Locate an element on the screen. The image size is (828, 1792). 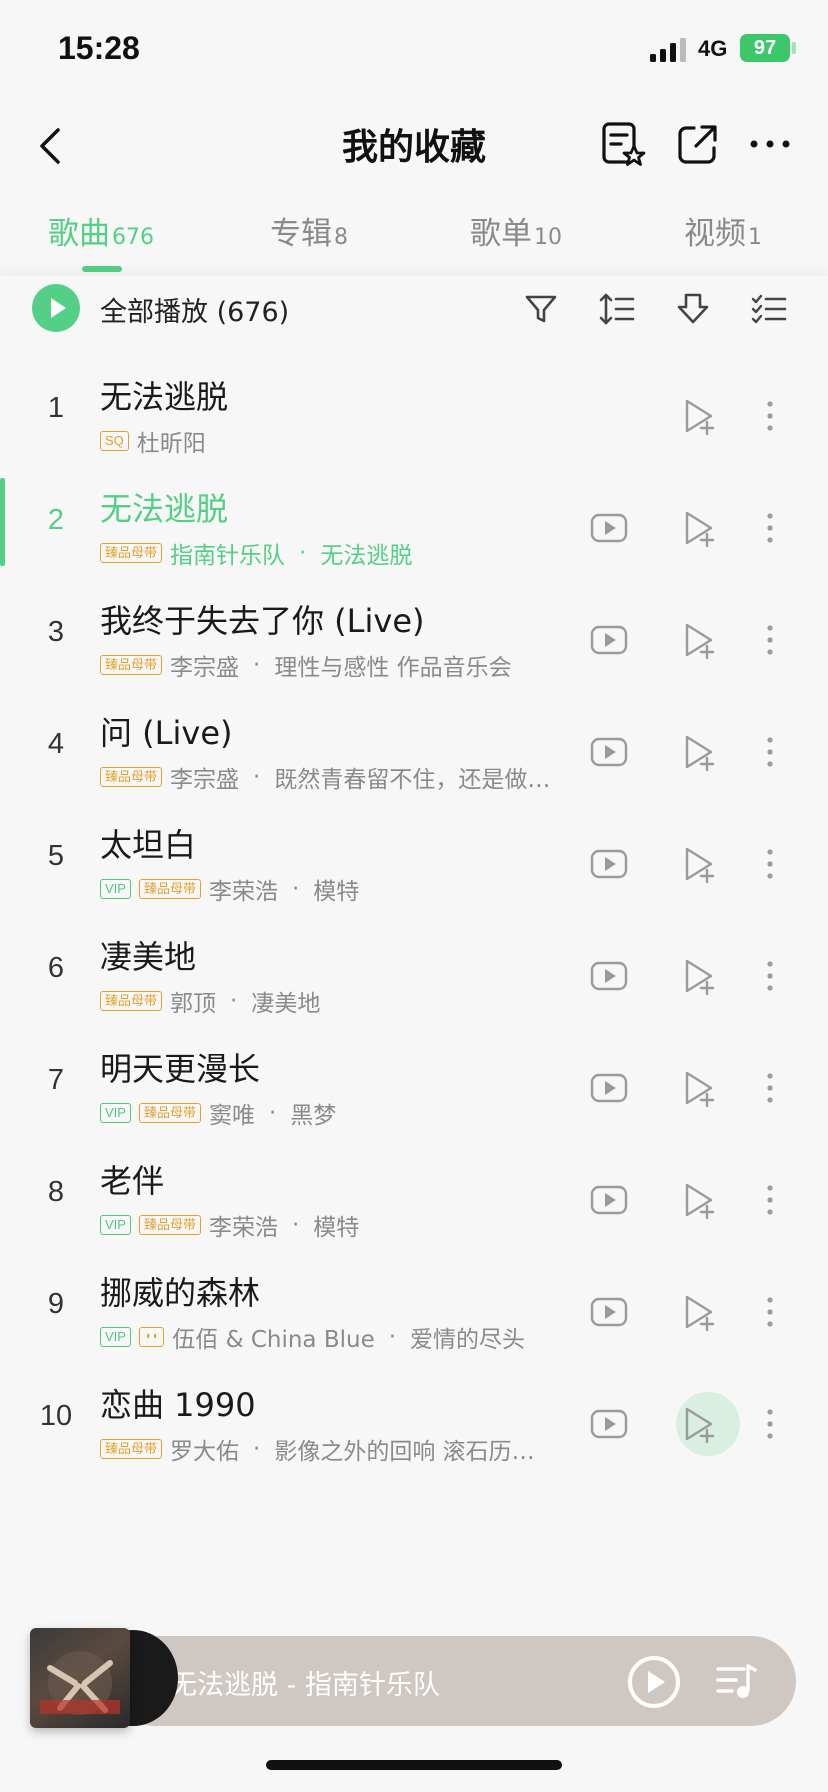
song-row: 5 太坦白 VIP 臻品母带 李荣浩 · 模特 is located at coordinates (414, 864).